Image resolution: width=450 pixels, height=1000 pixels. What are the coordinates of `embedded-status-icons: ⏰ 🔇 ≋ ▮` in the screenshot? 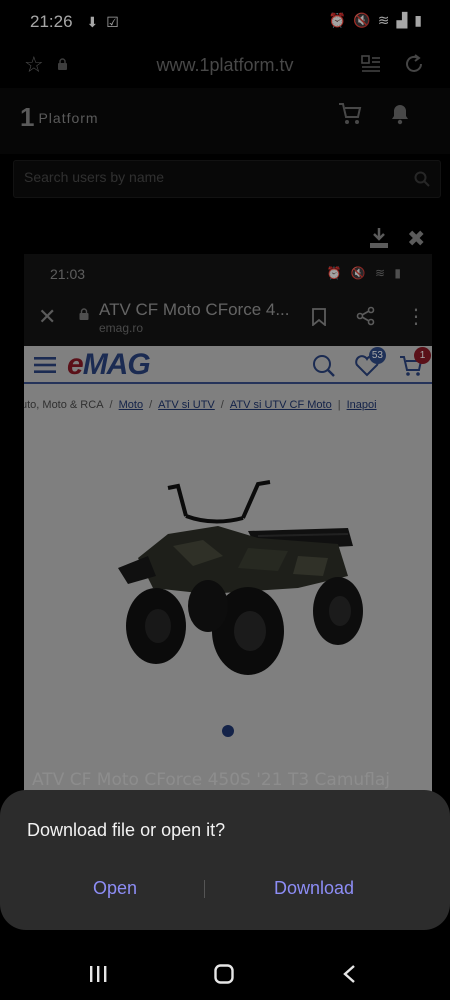 It's located at (365, 273).